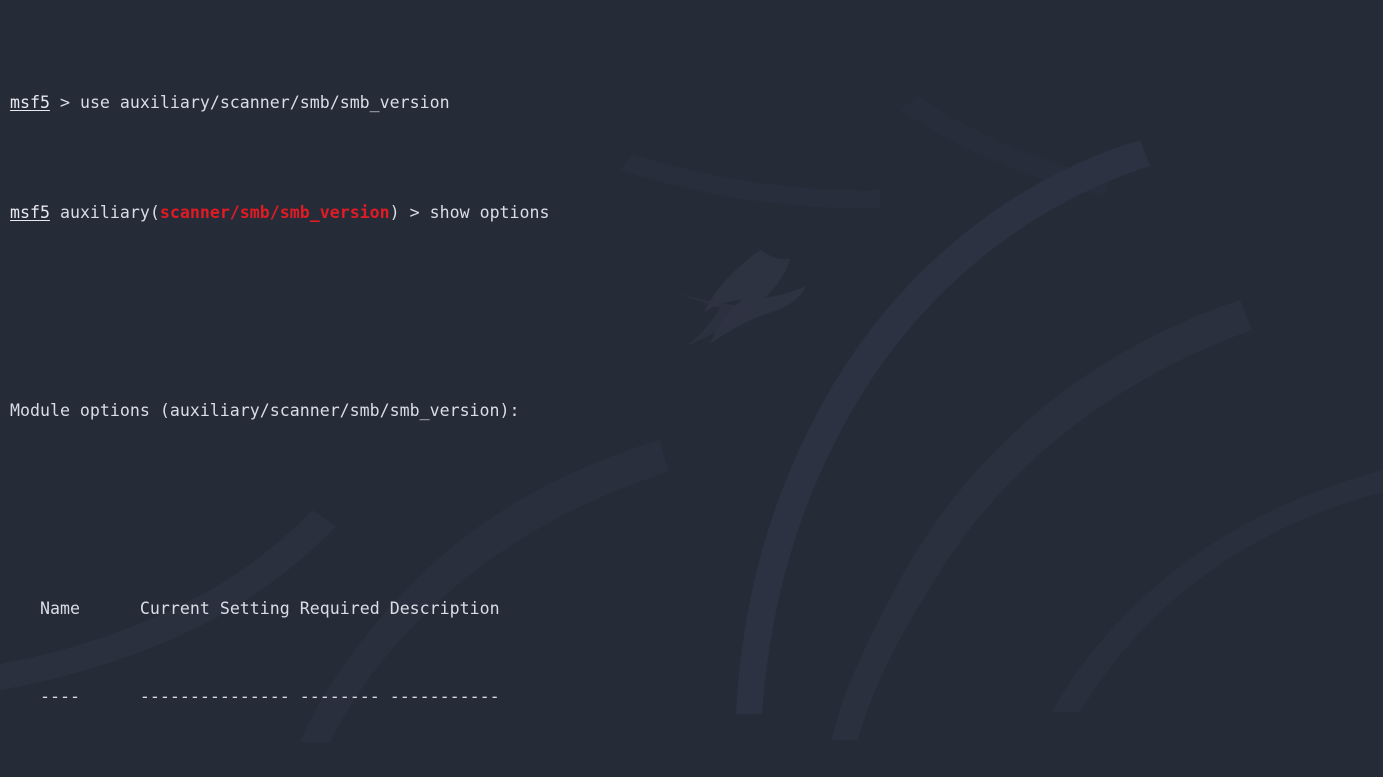 The width and height of the screenshot is (1383, 777). I want to click on column-header-description: Description, so click(444, 608).